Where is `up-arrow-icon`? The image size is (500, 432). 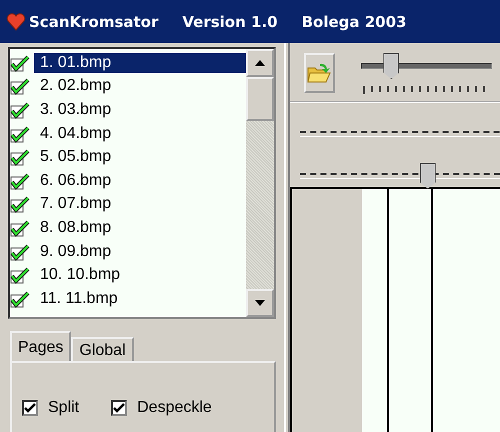
up-arrow-icon is located at coordinates (260, 63).